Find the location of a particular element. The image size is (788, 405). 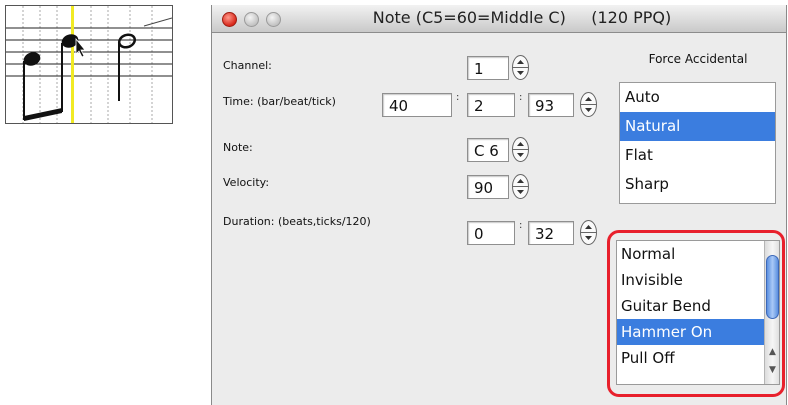

force-accidental-list: Auto Natural Flat Sharp is located at coordinates (697, 143).